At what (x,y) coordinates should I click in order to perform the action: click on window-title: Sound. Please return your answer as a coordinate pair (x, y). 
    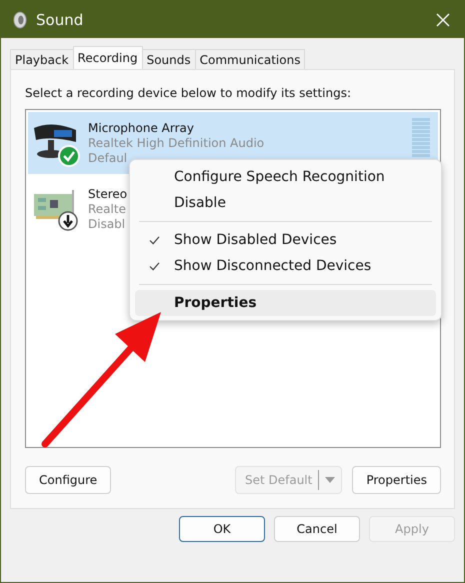
    Looking at the image, I should click on (60, 19).